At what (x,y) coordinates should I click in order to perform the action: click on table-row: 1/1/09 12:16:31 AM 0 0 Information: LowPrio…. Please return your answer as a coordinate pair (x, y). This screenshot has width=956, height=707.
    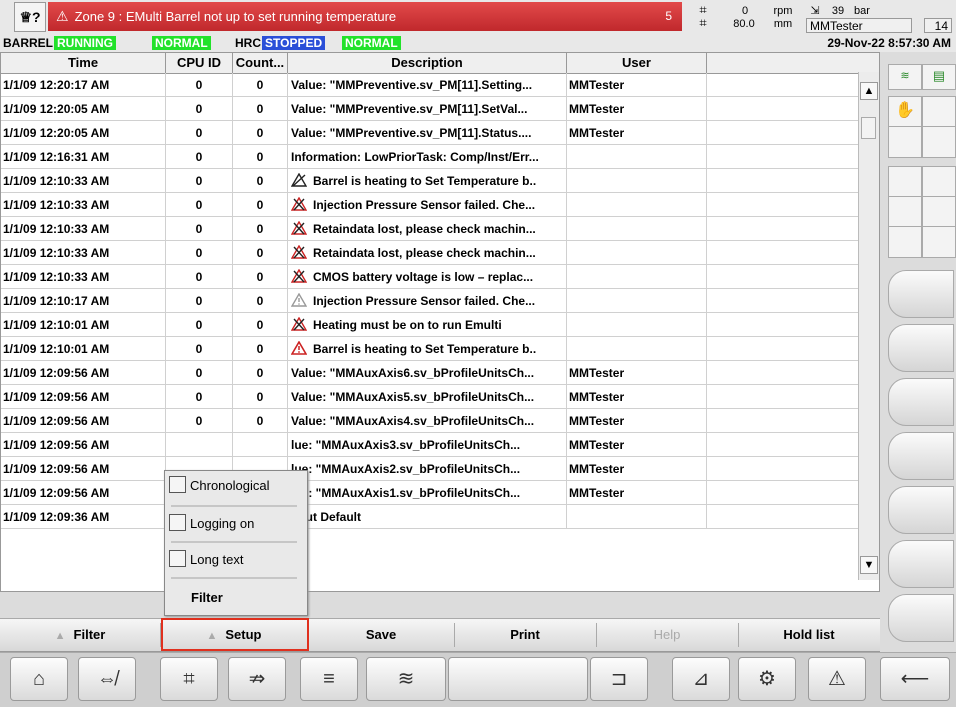
    Looking at the image, I should click on (431, 157).